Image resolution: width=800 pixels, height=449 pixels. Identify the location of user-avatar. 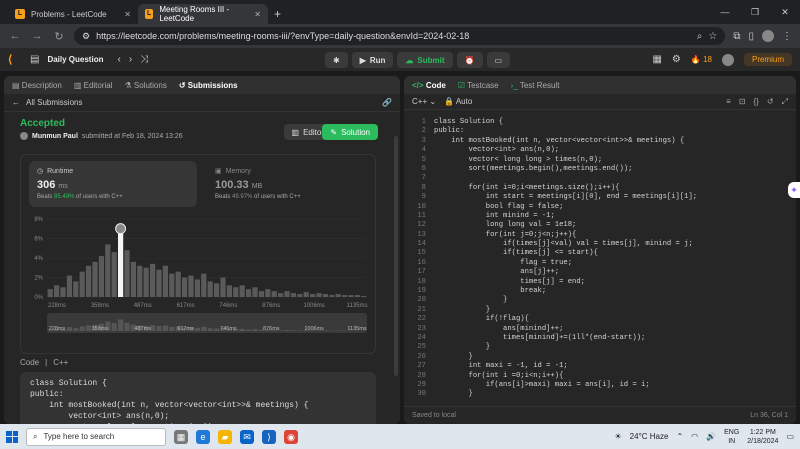
(727, 59).